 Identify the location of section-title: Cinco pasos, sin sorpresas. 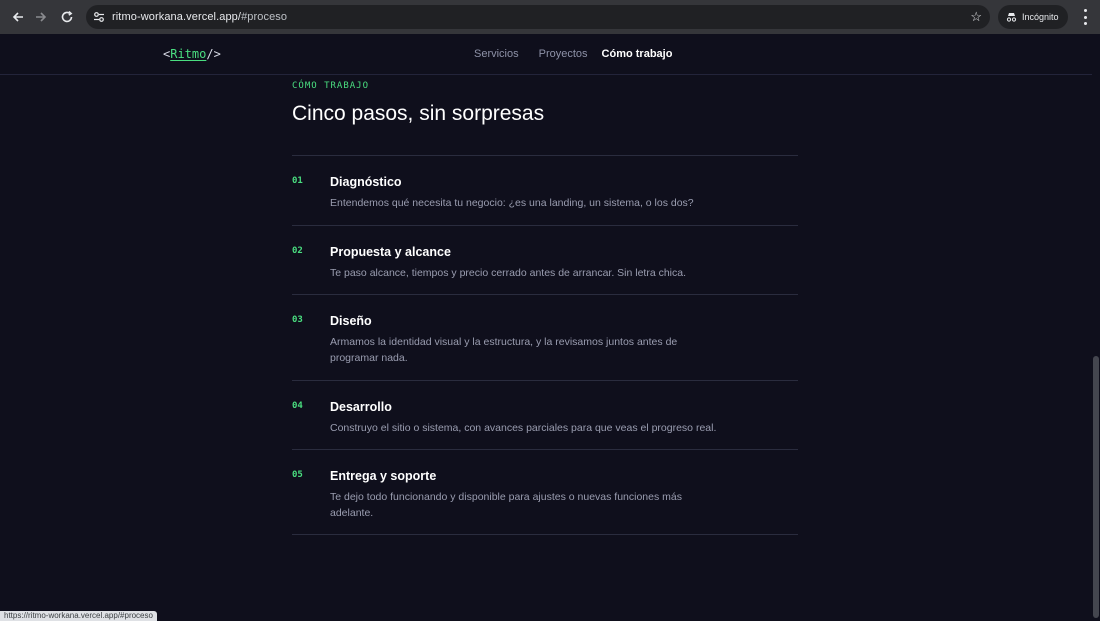
(418, 113).